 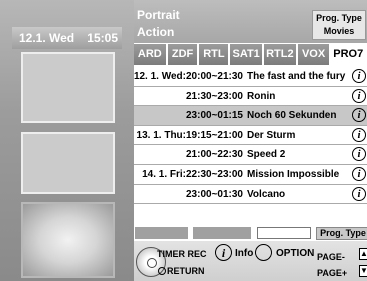 I want to click on guide-header: Portrait Action Prog. Type Movies, so click(x=250, y=21).